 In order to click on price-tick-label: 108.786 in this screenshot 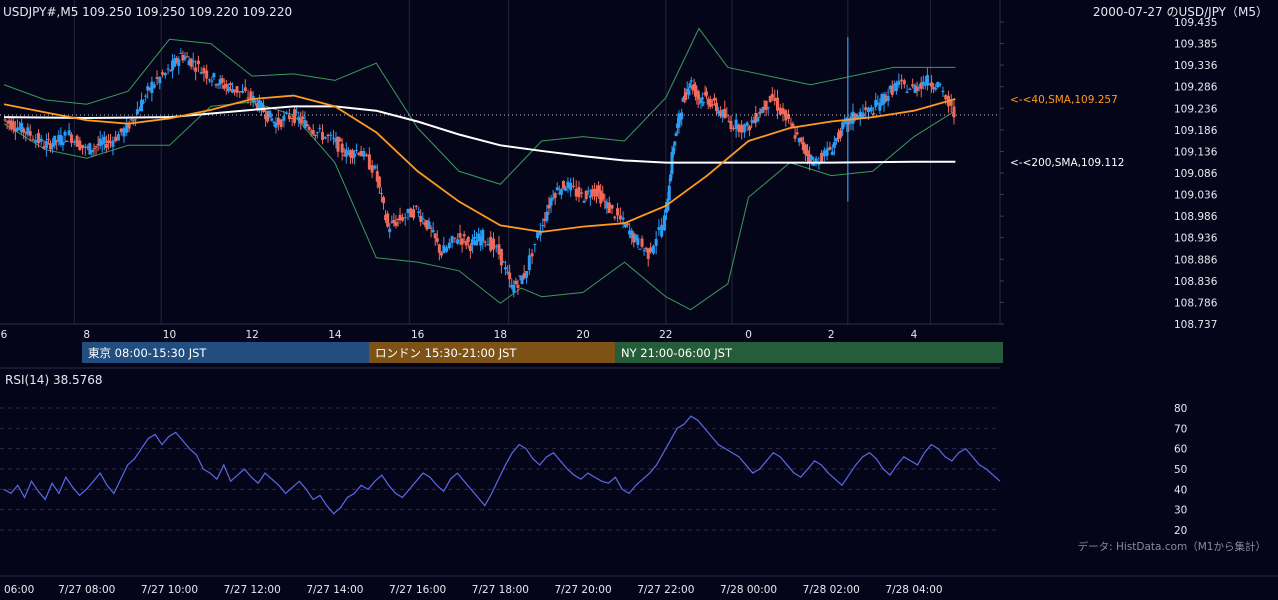, I will do `click(1196, 303)`.